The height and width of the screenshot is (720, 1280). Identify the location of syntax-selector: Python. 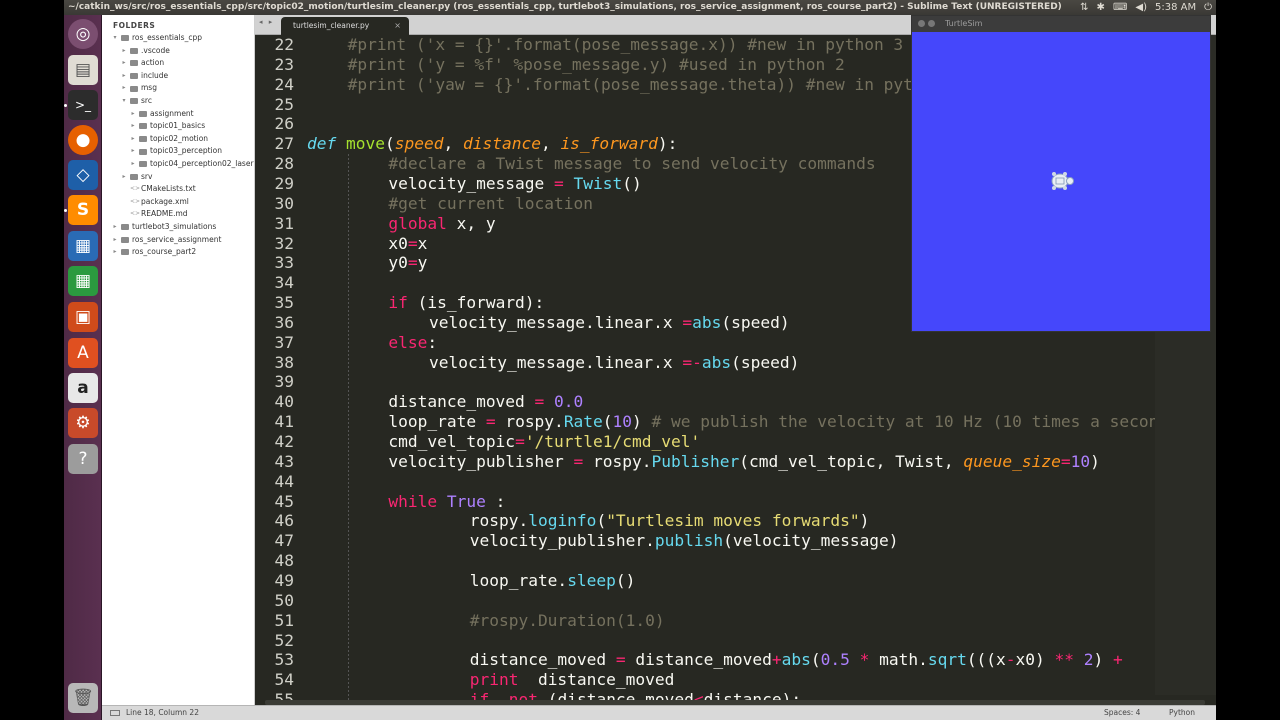
(1182, 713).